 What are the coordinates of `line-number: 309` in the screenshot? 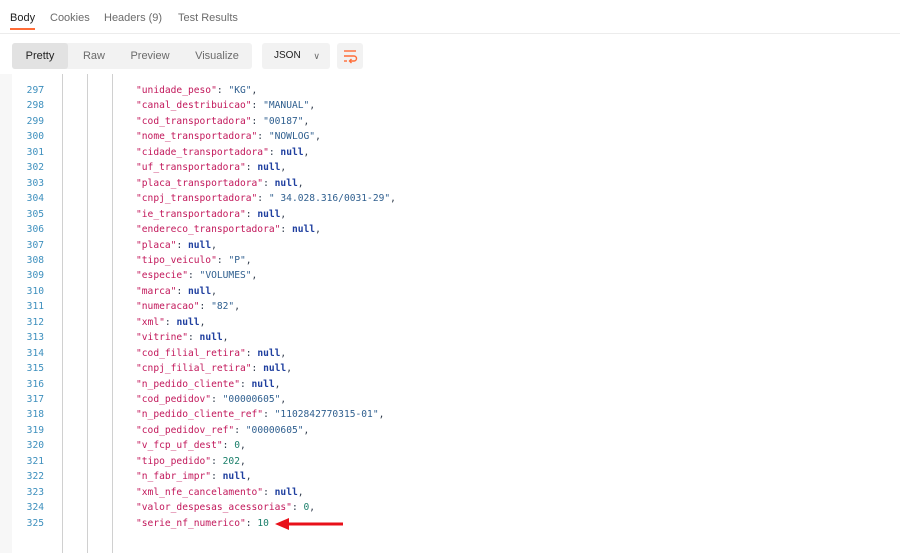 It's located at (35, 276).